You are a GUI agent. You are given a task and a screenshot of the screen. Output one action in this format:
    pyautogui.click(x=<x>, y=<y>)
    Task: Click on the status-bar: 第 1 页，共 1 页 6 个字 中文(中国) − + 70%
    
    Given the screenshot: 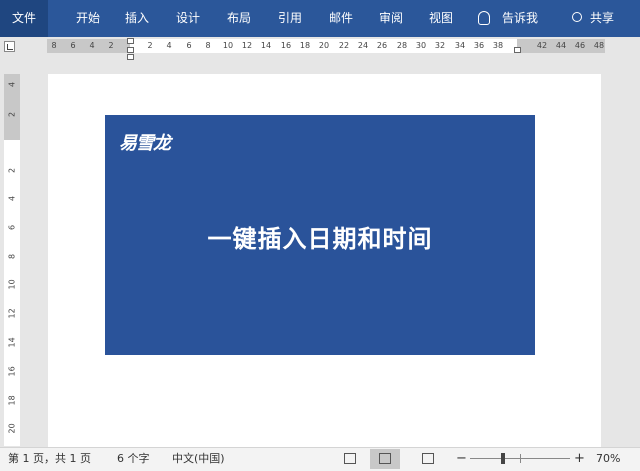 What is the action you would take?
    pyautogui.click(x=320, y=459)
    